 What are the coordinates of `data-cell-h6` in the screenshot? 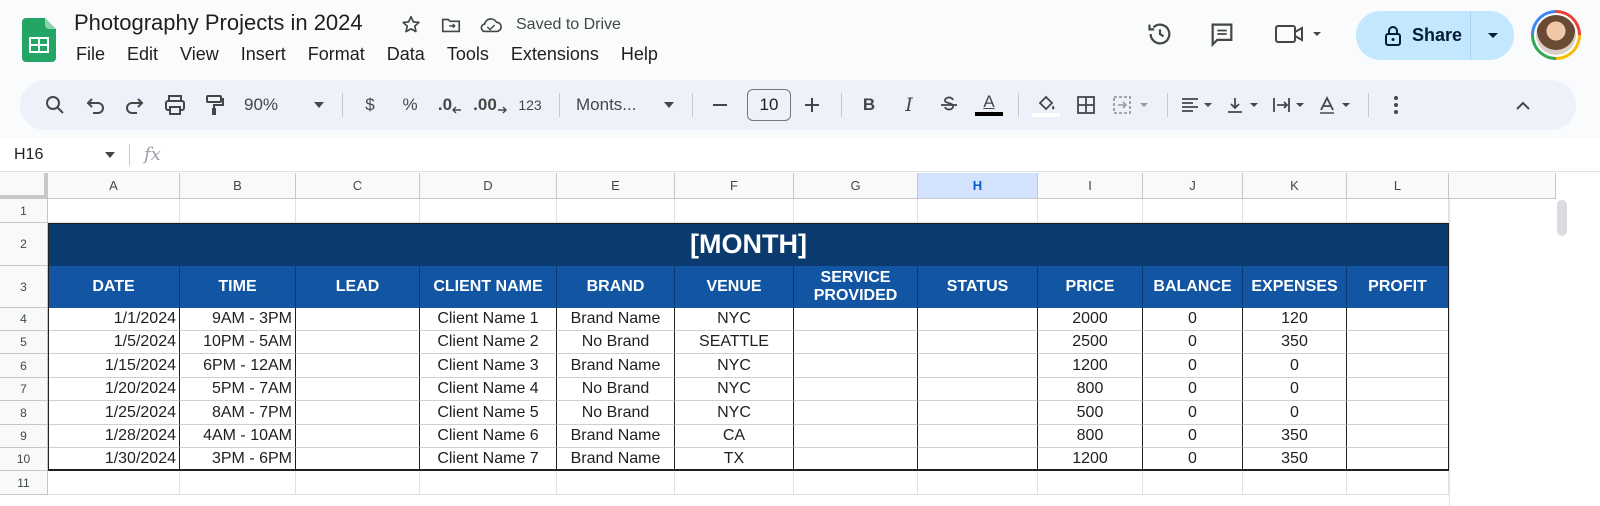 It's located at (978, 366).